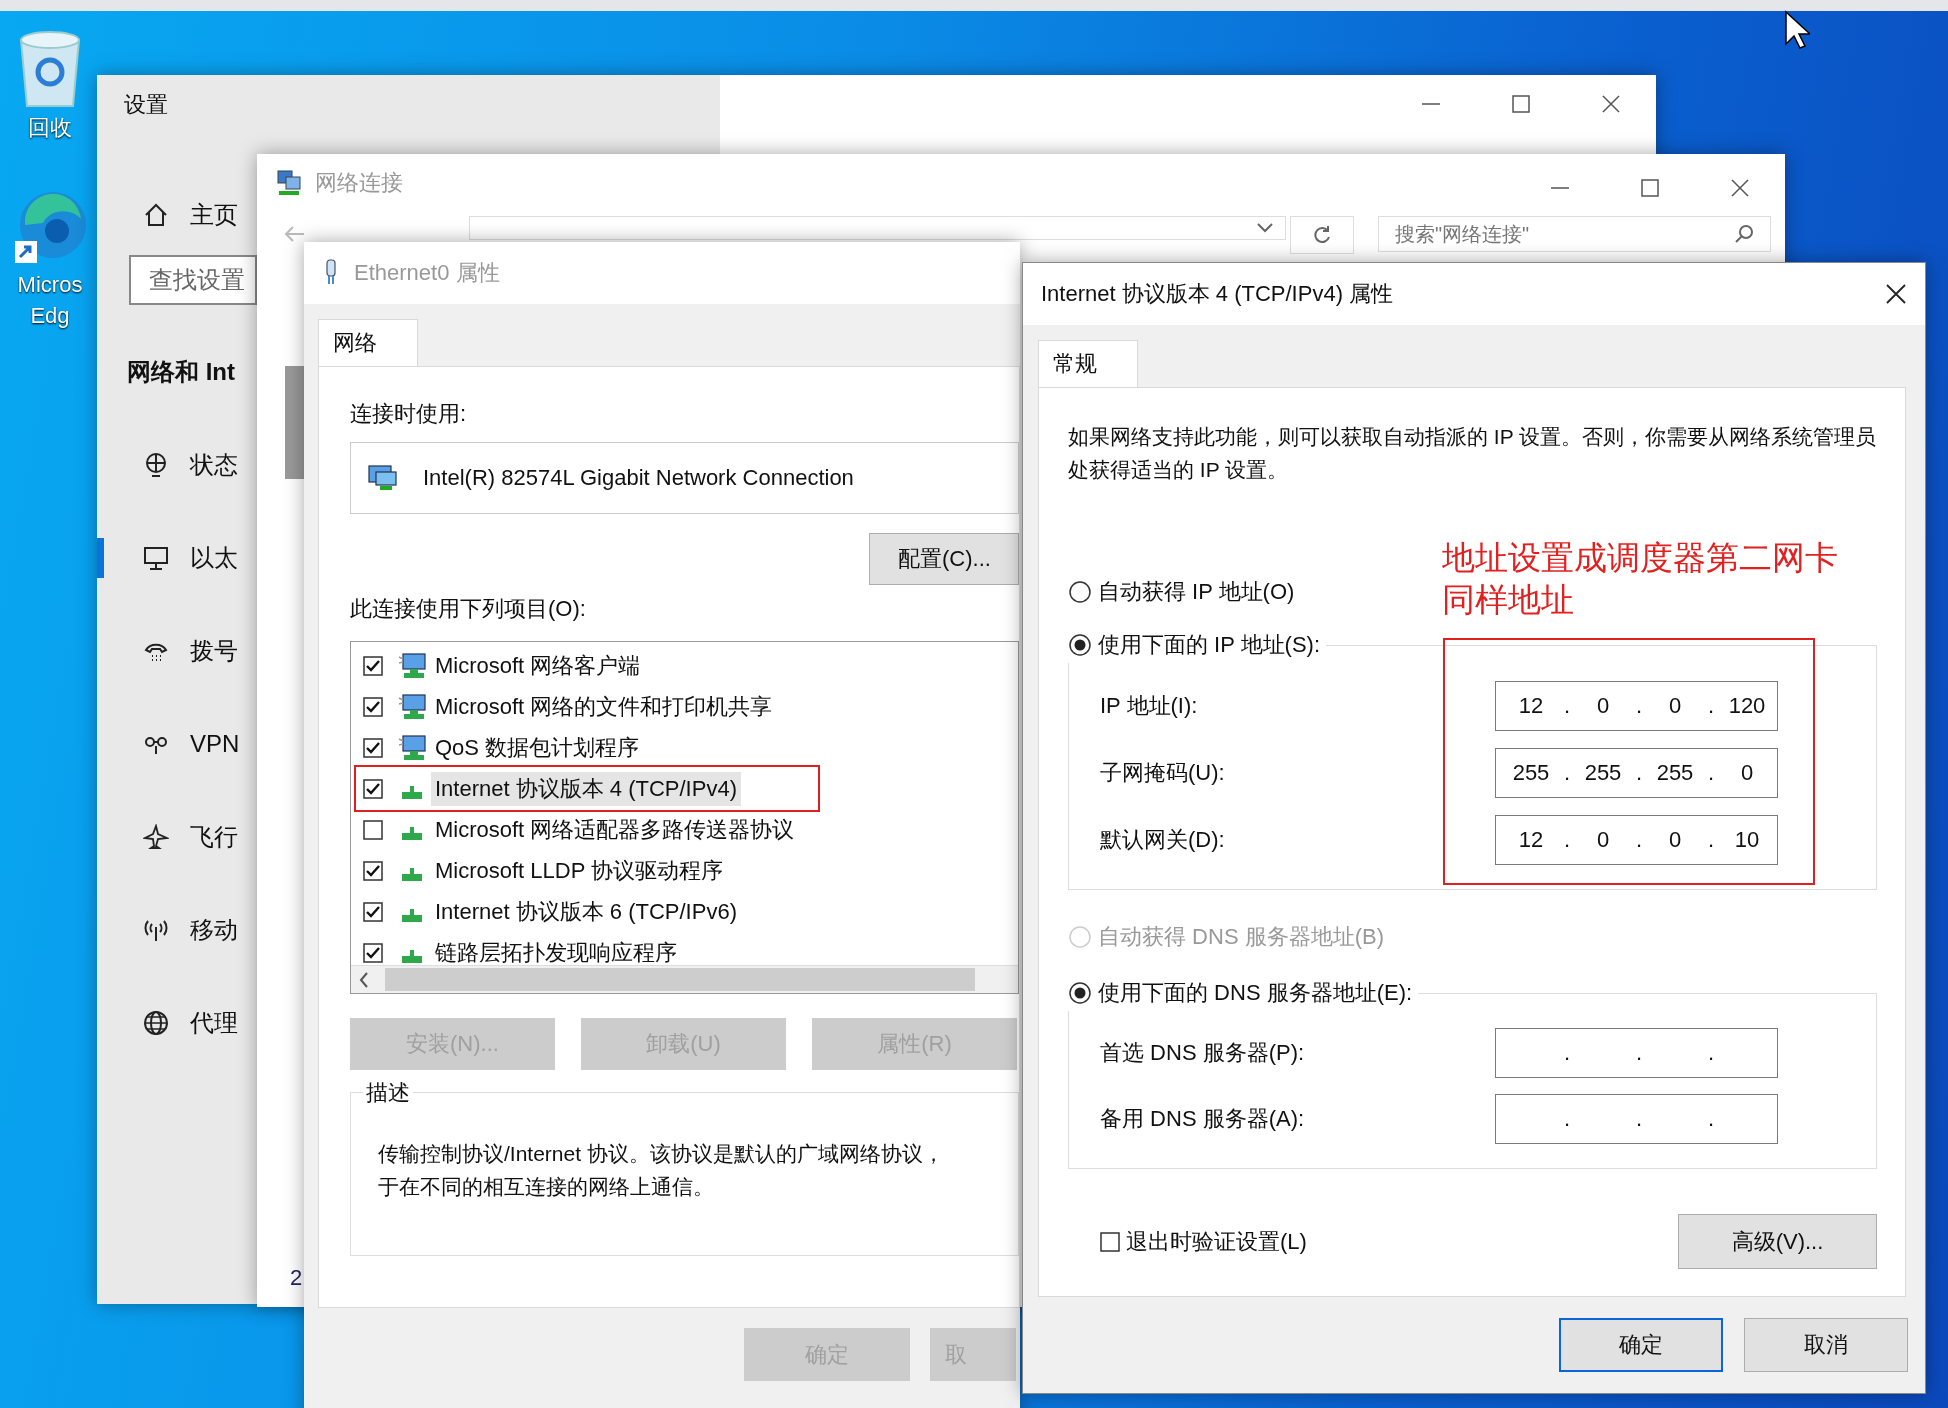 Image resolution: width=1948 pixels, height=1408 pixels. I want to click on window-title: Internet 协议版本 4 (TCP/IPv4) 属性, so click(1217, 294).